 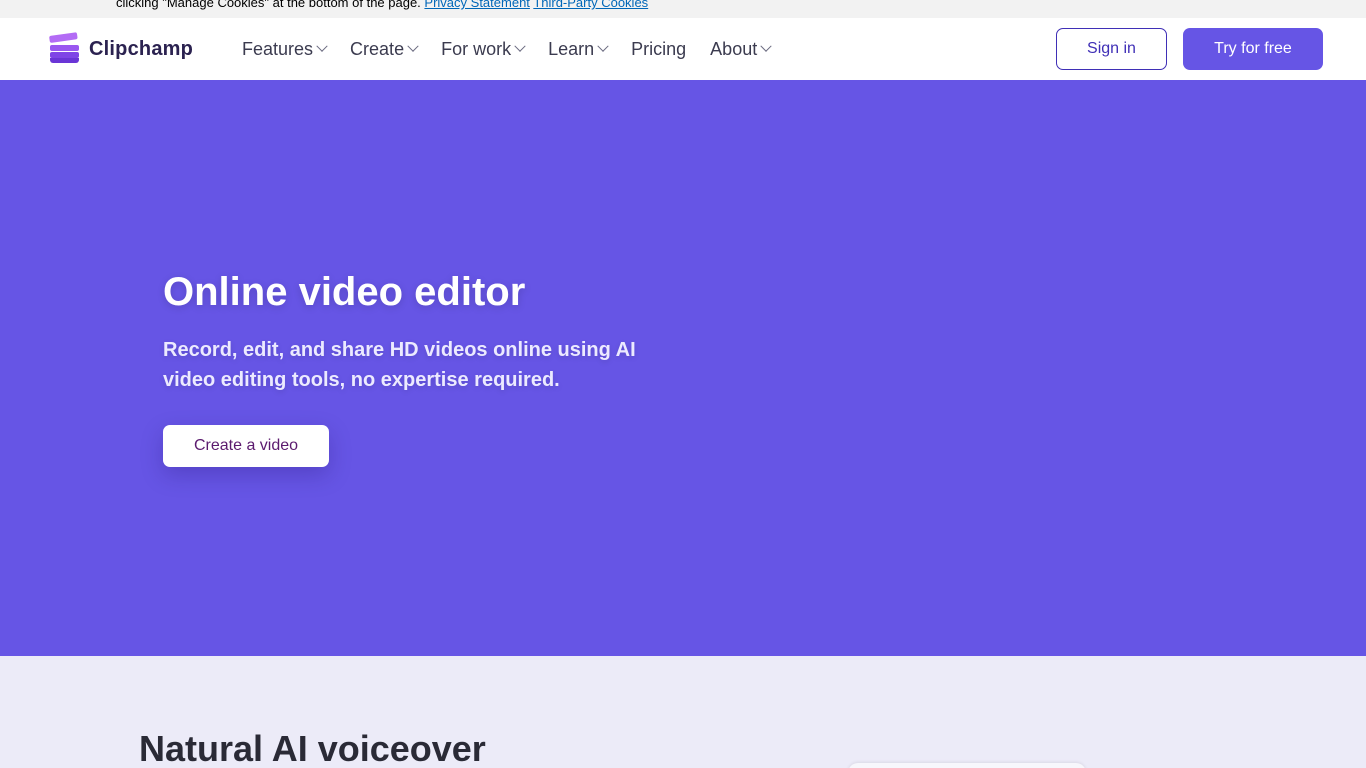 I want to click on section-title: Natural AI voiceover, so click(x=312, y=748).